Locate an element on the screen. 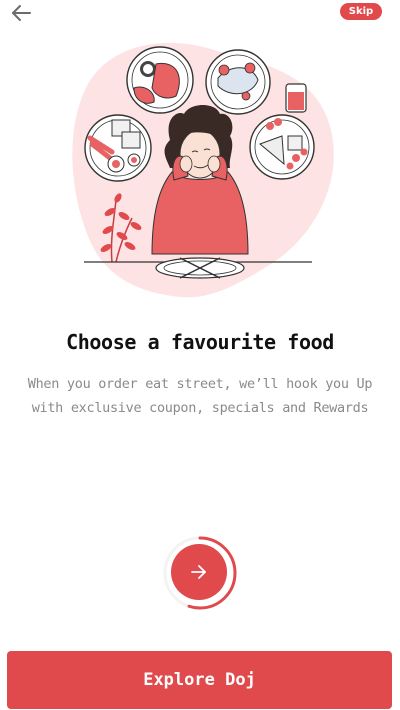 The image size is (400, 710). next-button is located at coordinates (199, 572).